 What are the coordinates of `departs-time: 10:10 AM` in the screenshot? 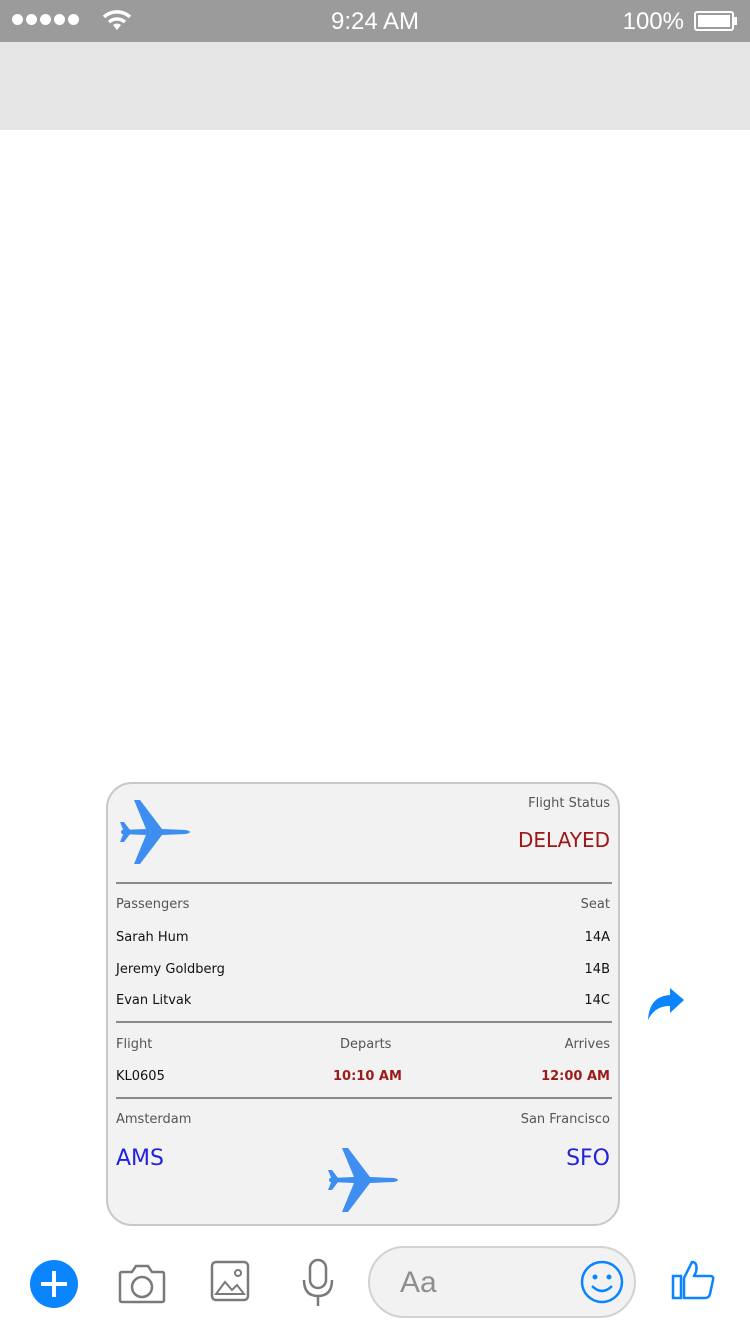 It's located at (367, 1076).